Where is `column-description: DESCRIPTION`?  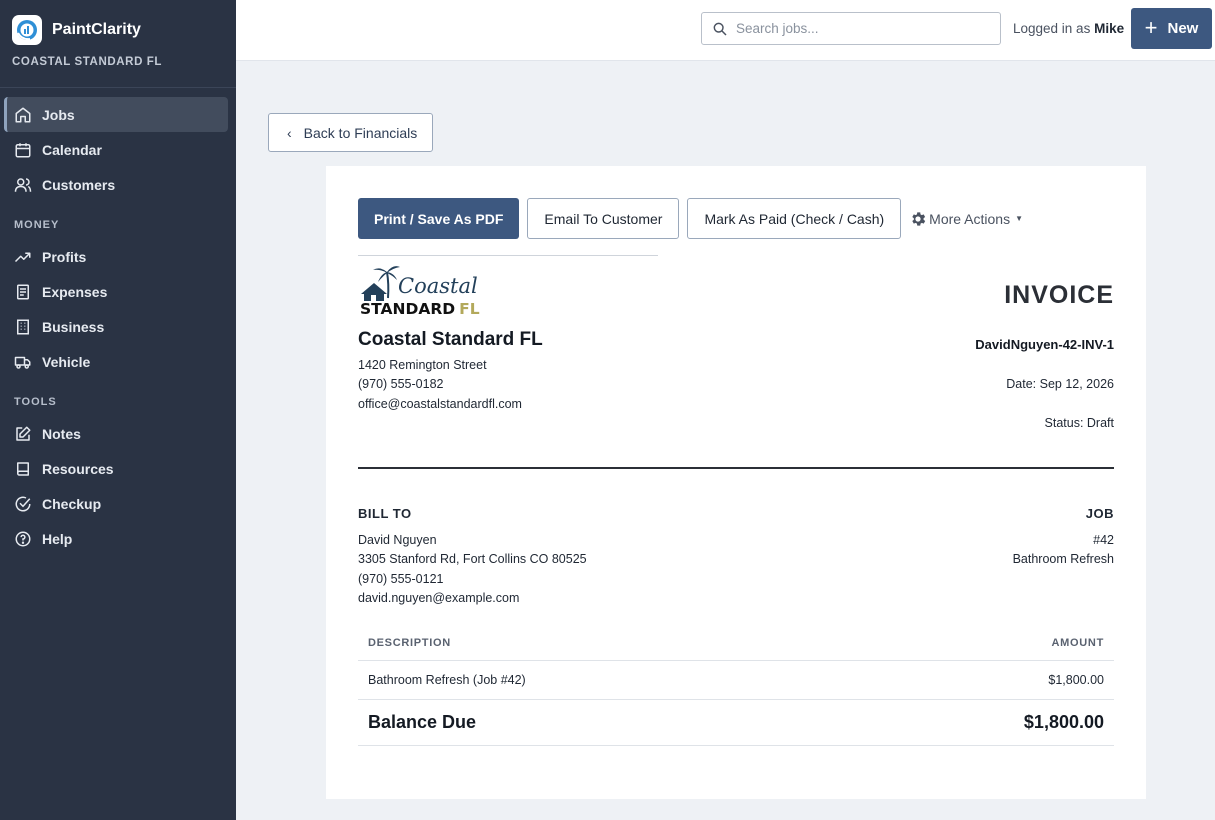 column-description: DESCRIPTION is located at coordinates (409, 643).